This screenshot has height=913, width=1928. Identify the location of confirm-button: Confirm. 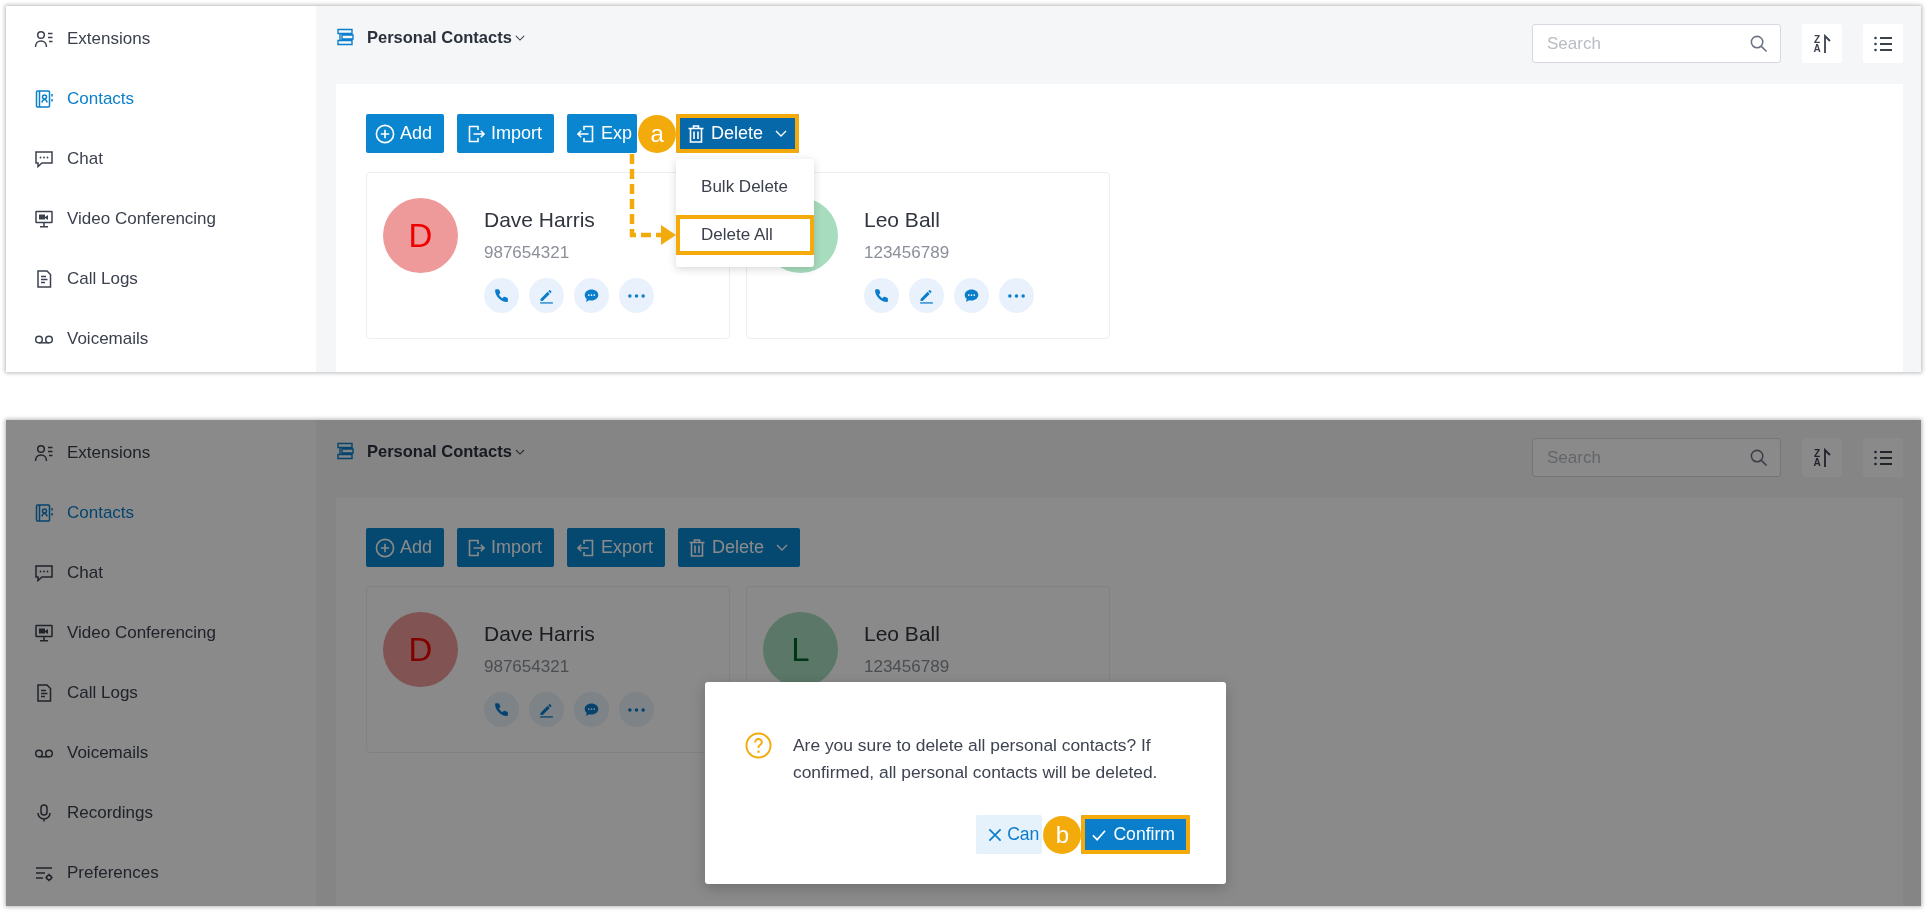
(1135, 834).